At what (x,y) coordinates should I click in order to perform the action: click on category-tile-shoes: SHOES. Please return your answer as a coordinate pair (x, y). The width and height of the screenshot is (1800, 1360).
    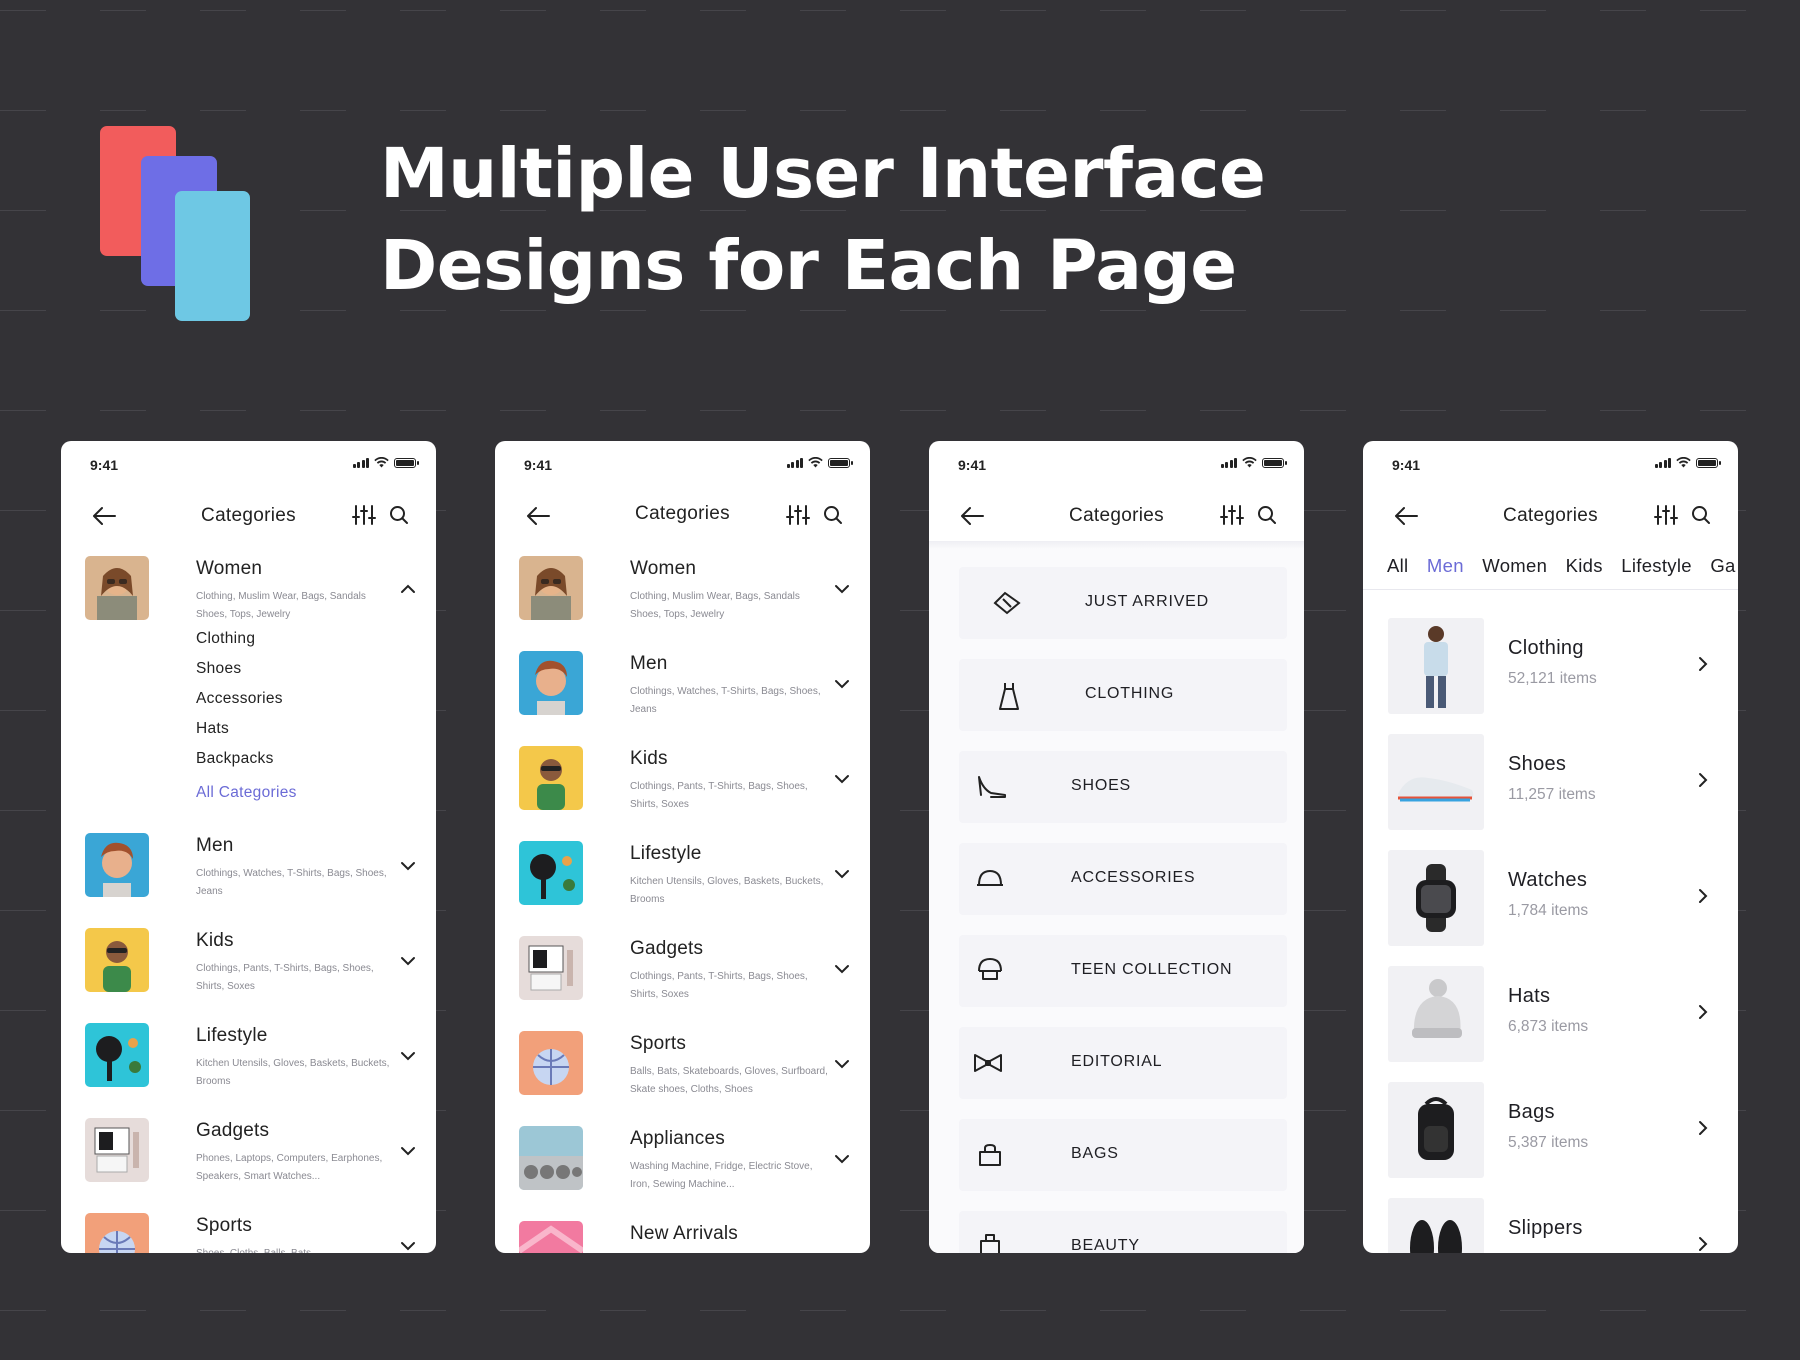
    Looking at the image, I should click on (1123, 787).